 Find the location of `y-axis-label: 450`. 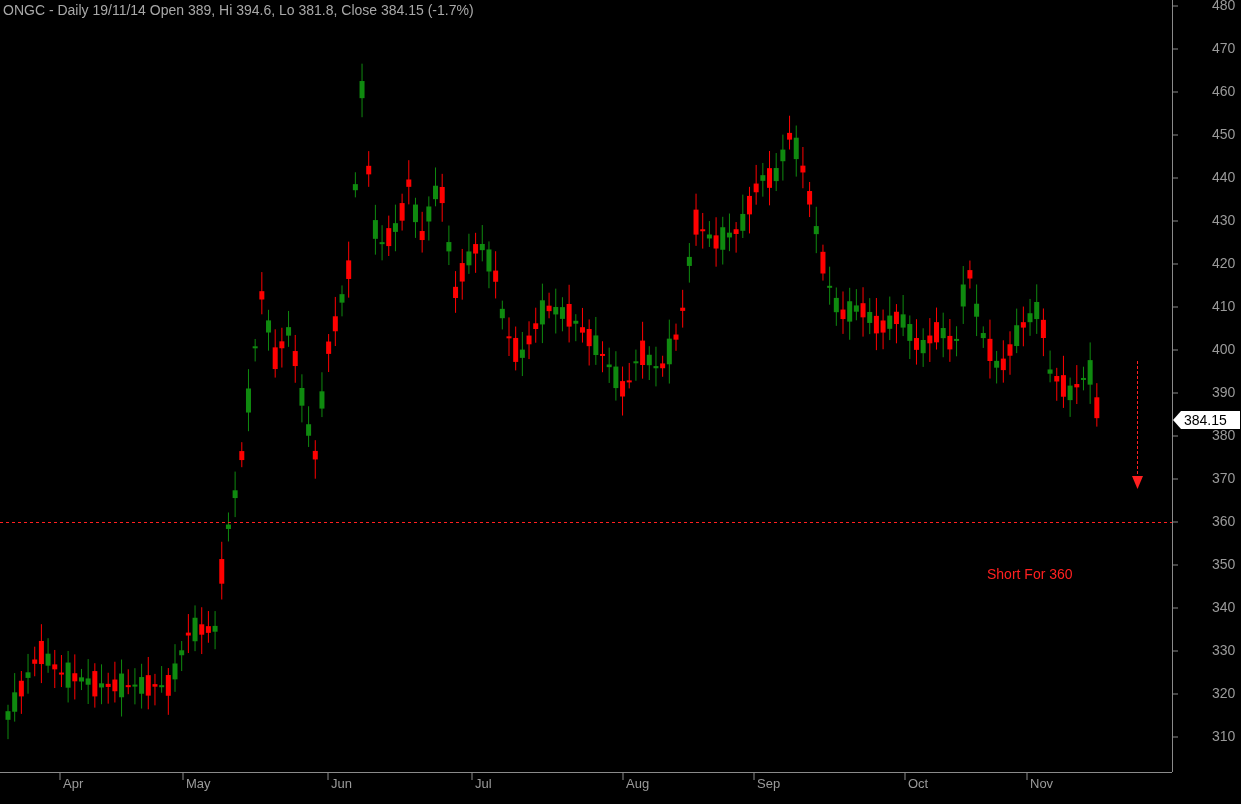

y-axis-label: 450 is located at coordinates (1224, 134).